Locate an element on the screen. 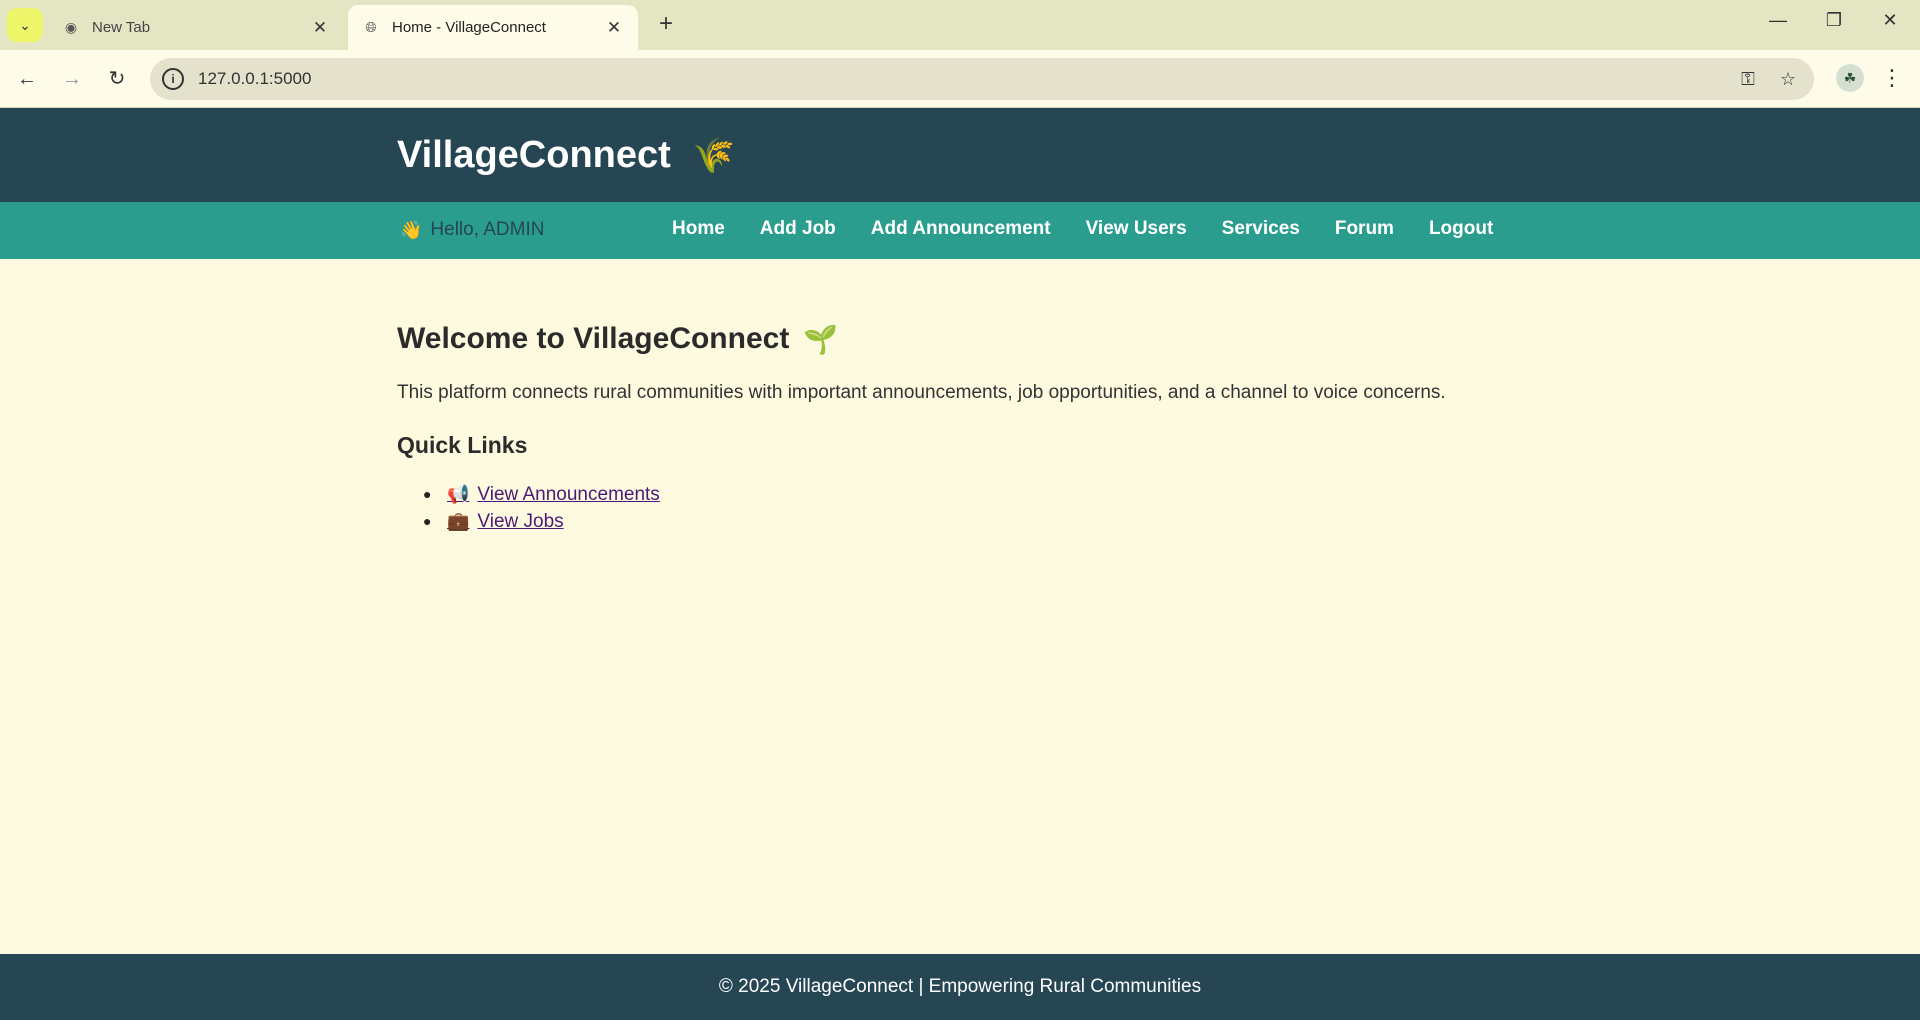 Image resolution: width=1920 pixels, height=1020 pixels. nav-link-add-job: Add Job is located at coordinates (798, 229).